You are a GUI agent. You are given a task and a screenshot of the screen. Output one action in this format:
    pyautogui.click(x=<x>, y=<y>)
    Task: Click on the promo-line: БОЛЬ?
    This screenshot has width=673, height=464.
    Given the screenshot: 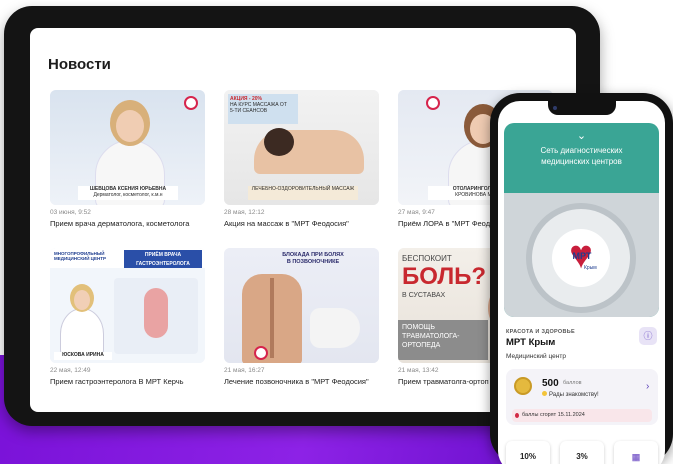 What is the action you would take?
    pyautogui.click(x=444, y=276)
    